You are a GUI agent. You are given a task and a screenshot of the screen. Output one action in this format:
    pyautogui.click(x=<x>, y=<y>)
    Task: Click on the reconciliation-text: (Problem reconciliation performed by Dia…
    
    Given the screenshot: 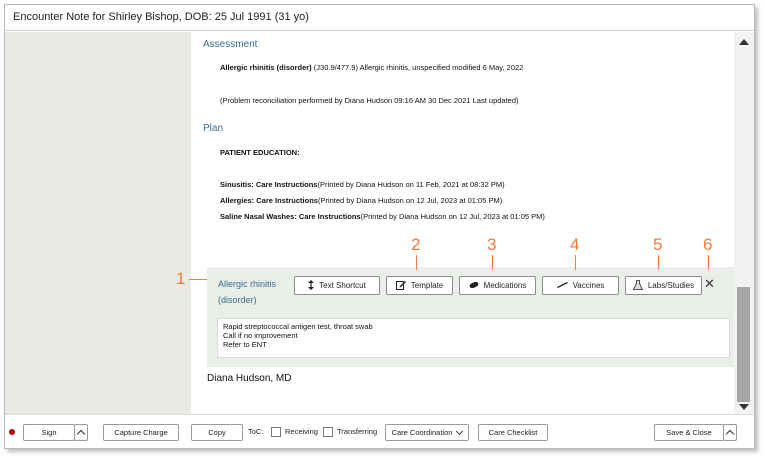 What is the action you would take?
    pyautogui.click(x=369, y=100)
    